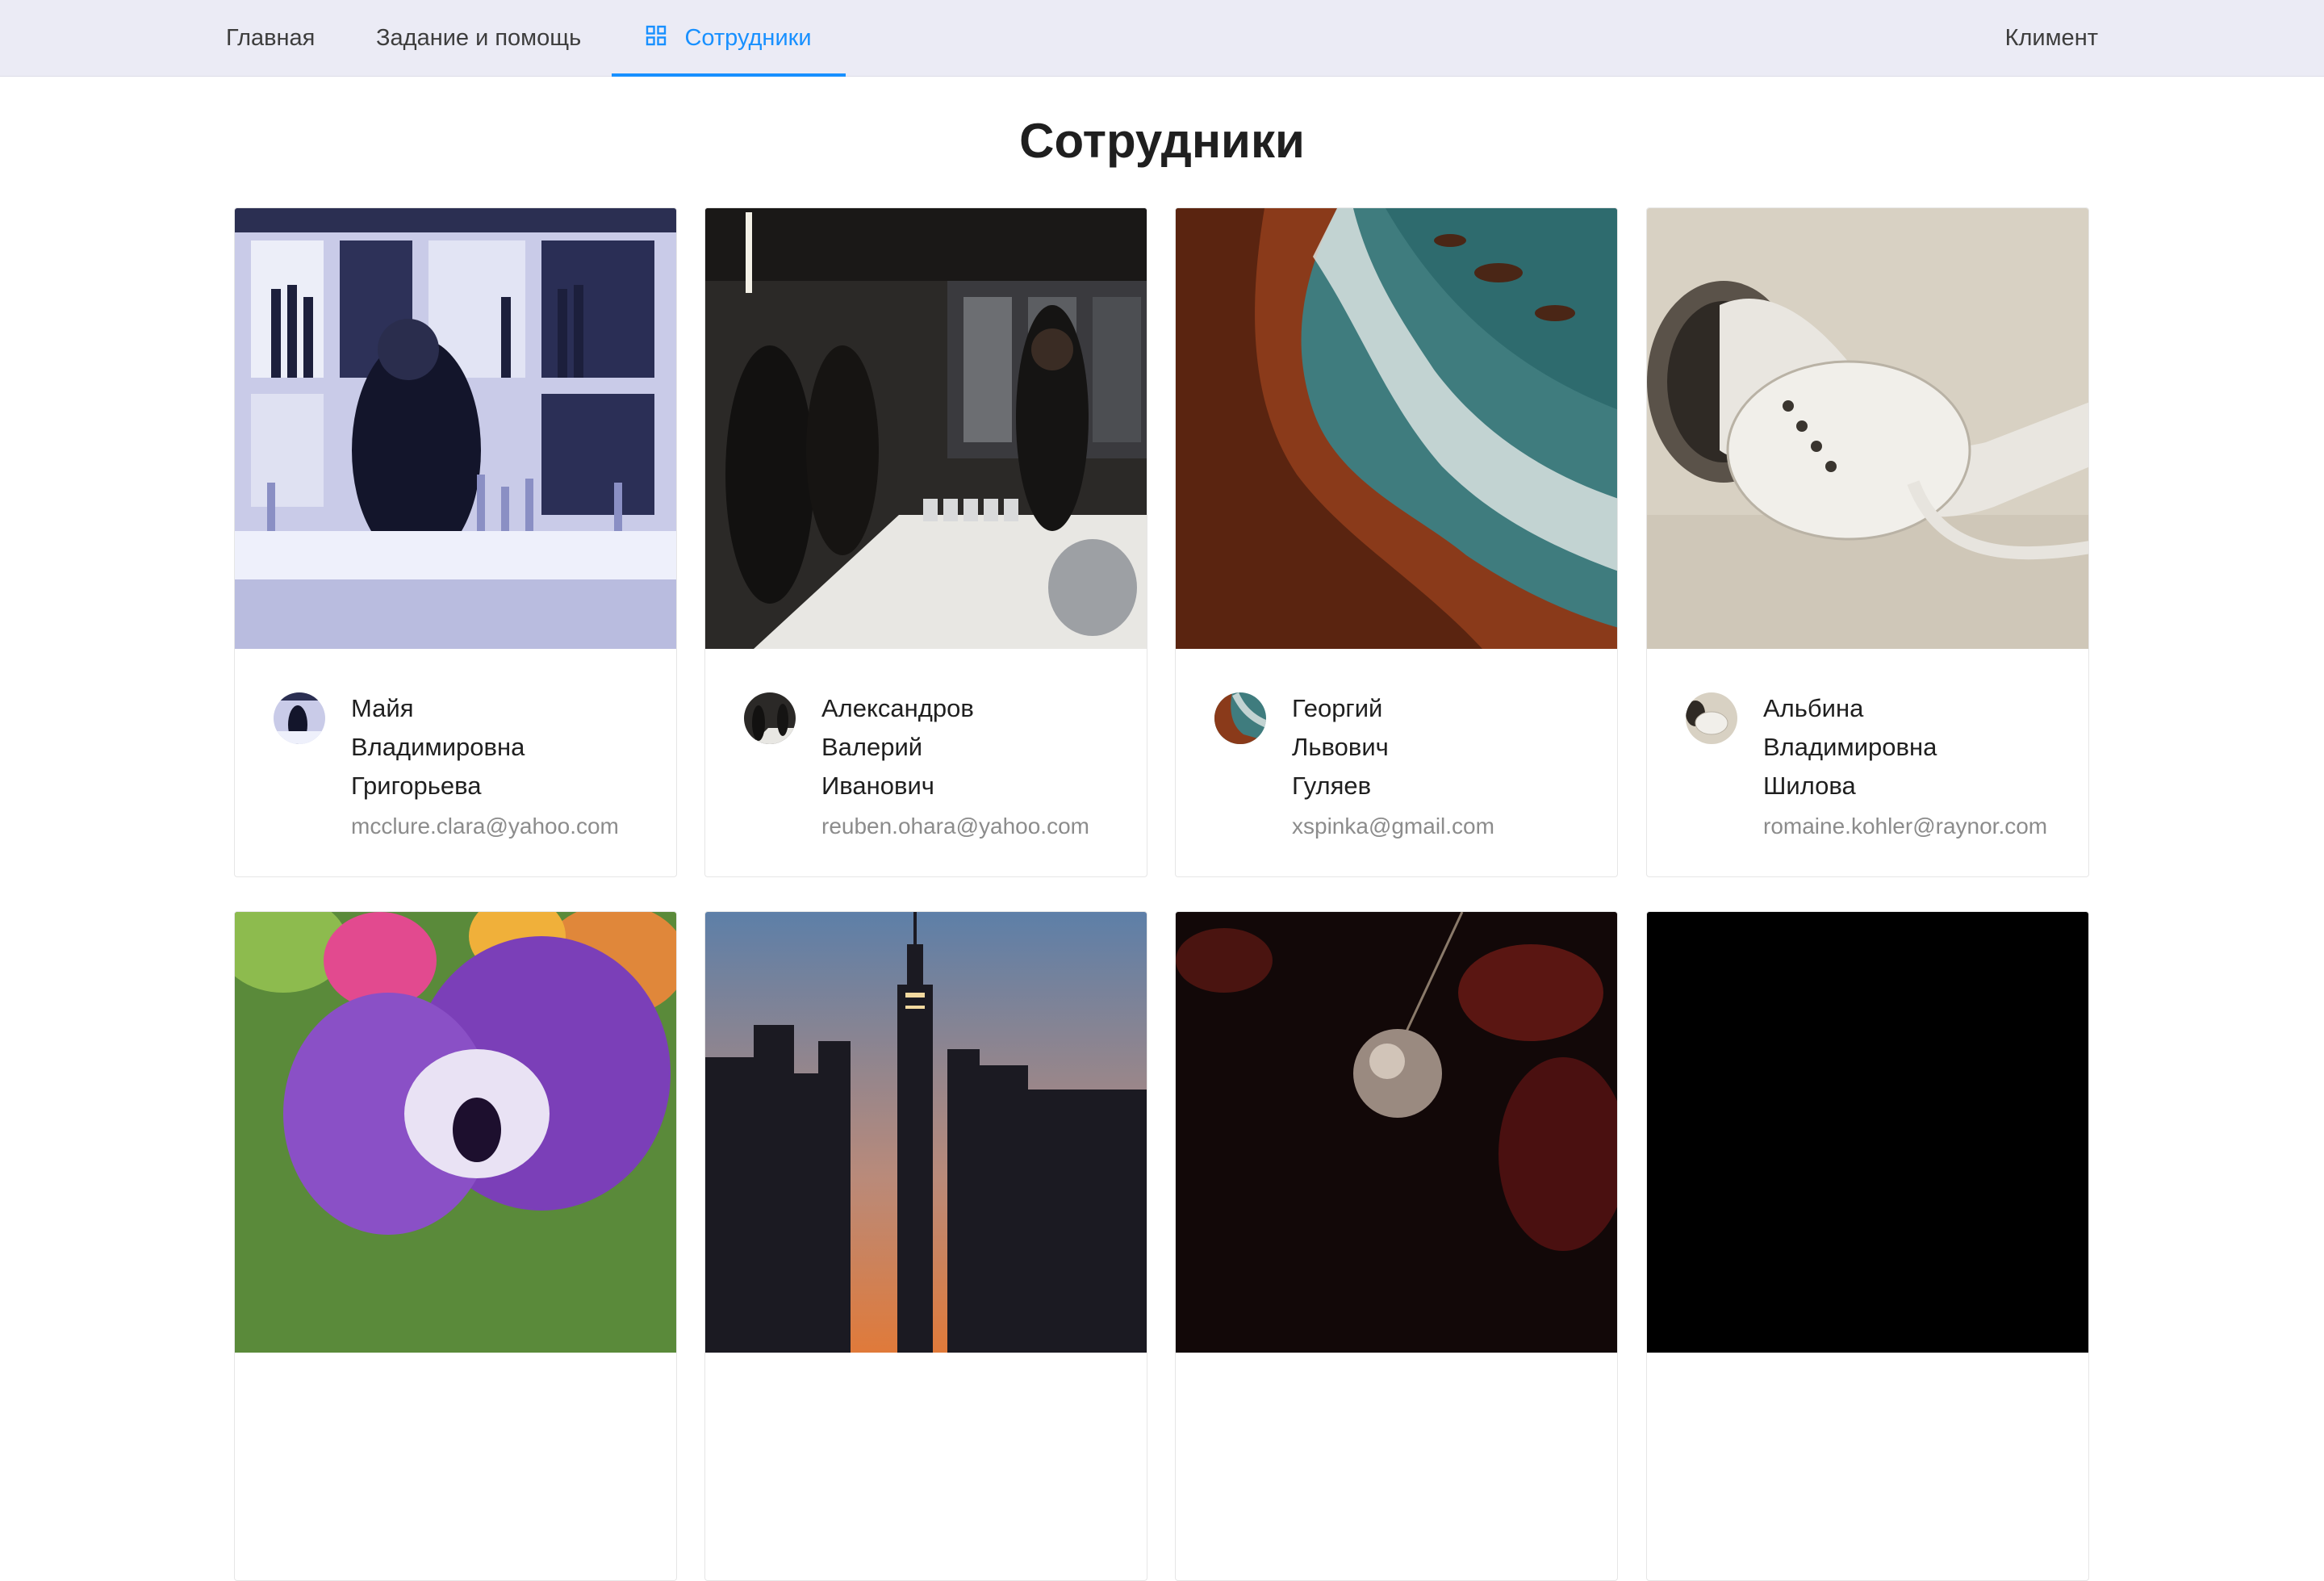 Image resolution: width=2324 pixels, height=1581 pixels. Describe the element at coordinates (1867, 1132) in the screenshot. I see `black-image` at that location.